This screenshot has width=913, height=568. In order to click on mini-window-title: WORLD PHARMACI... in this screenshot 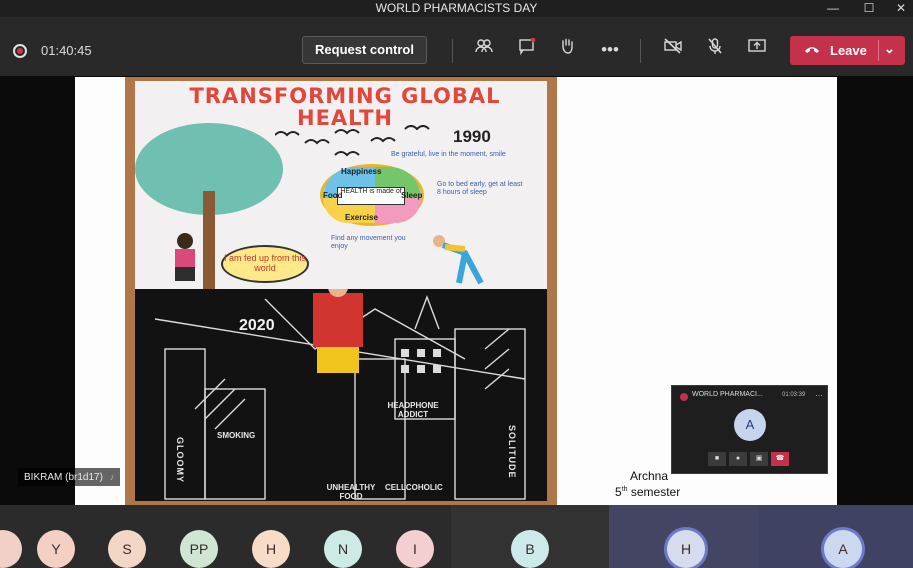, I will do `click(727, 394)`.